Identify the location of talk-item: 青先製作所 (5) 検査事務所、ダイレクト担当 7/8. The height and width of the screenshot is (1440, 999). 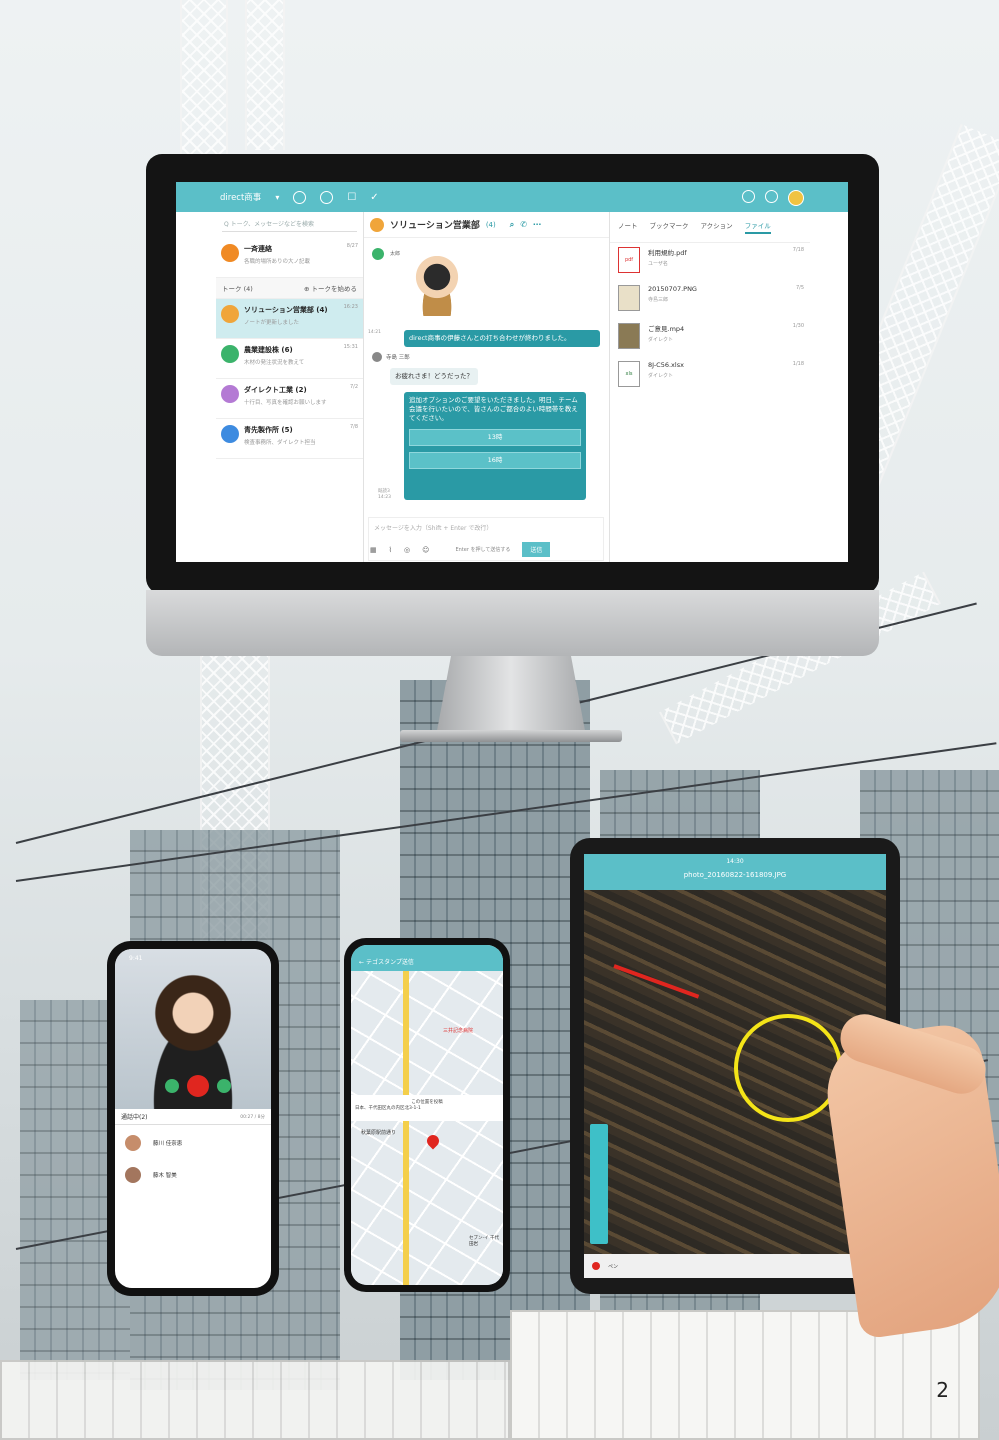
(289, 439).